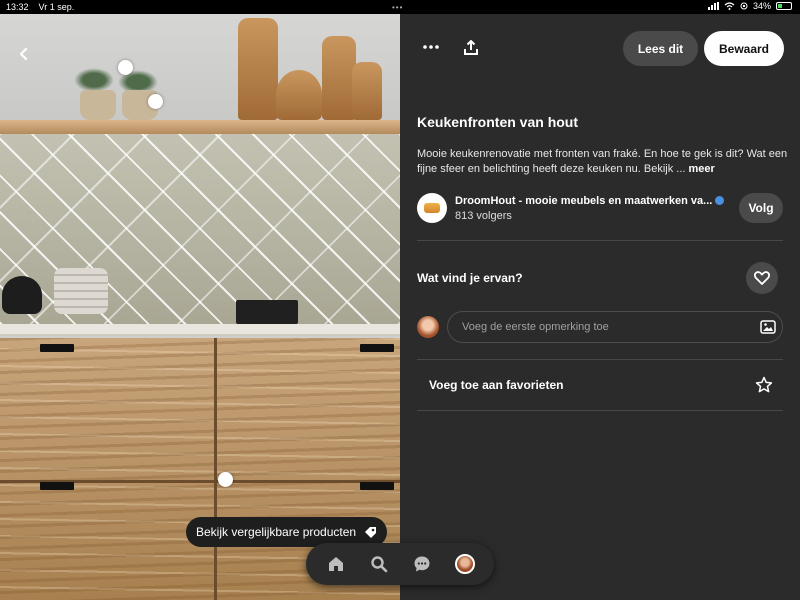 This screenshot has width=800, height=600. I want to click on share-icon, so click(471, 47).